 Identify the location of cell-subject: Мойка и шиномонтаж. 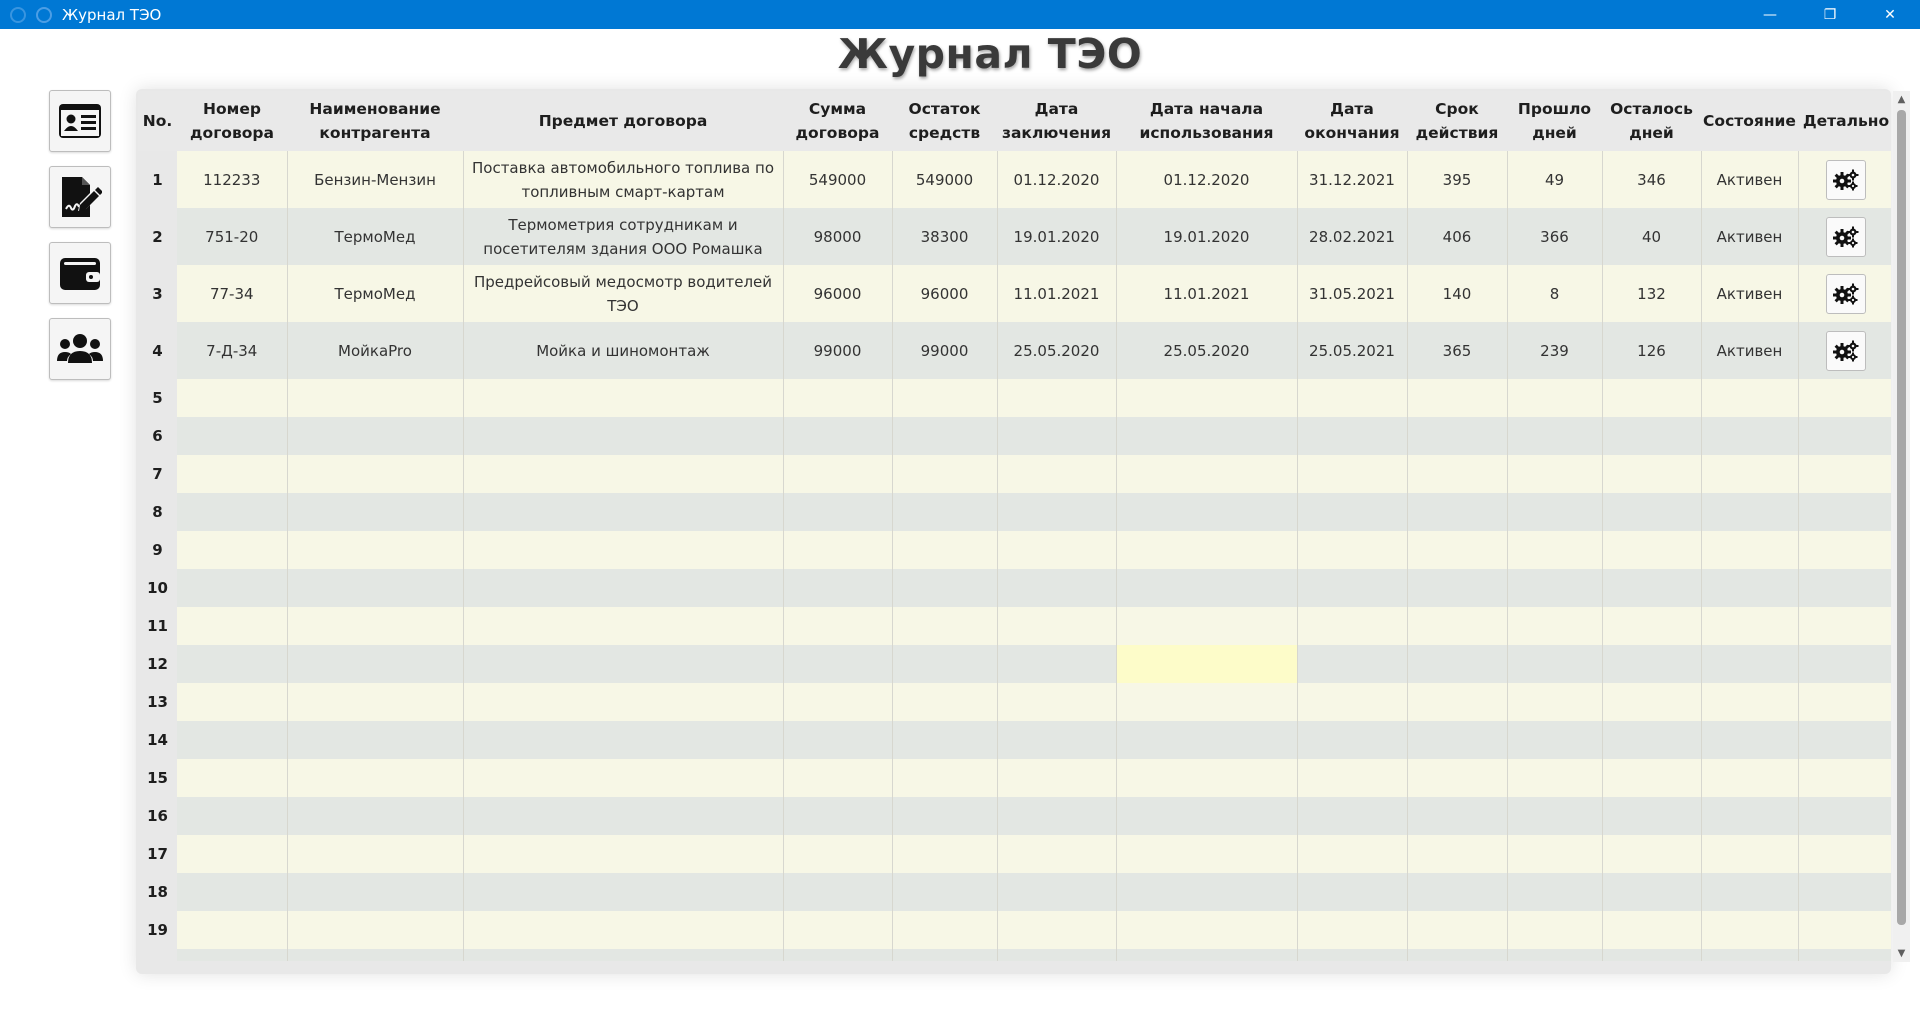
(623, 350).